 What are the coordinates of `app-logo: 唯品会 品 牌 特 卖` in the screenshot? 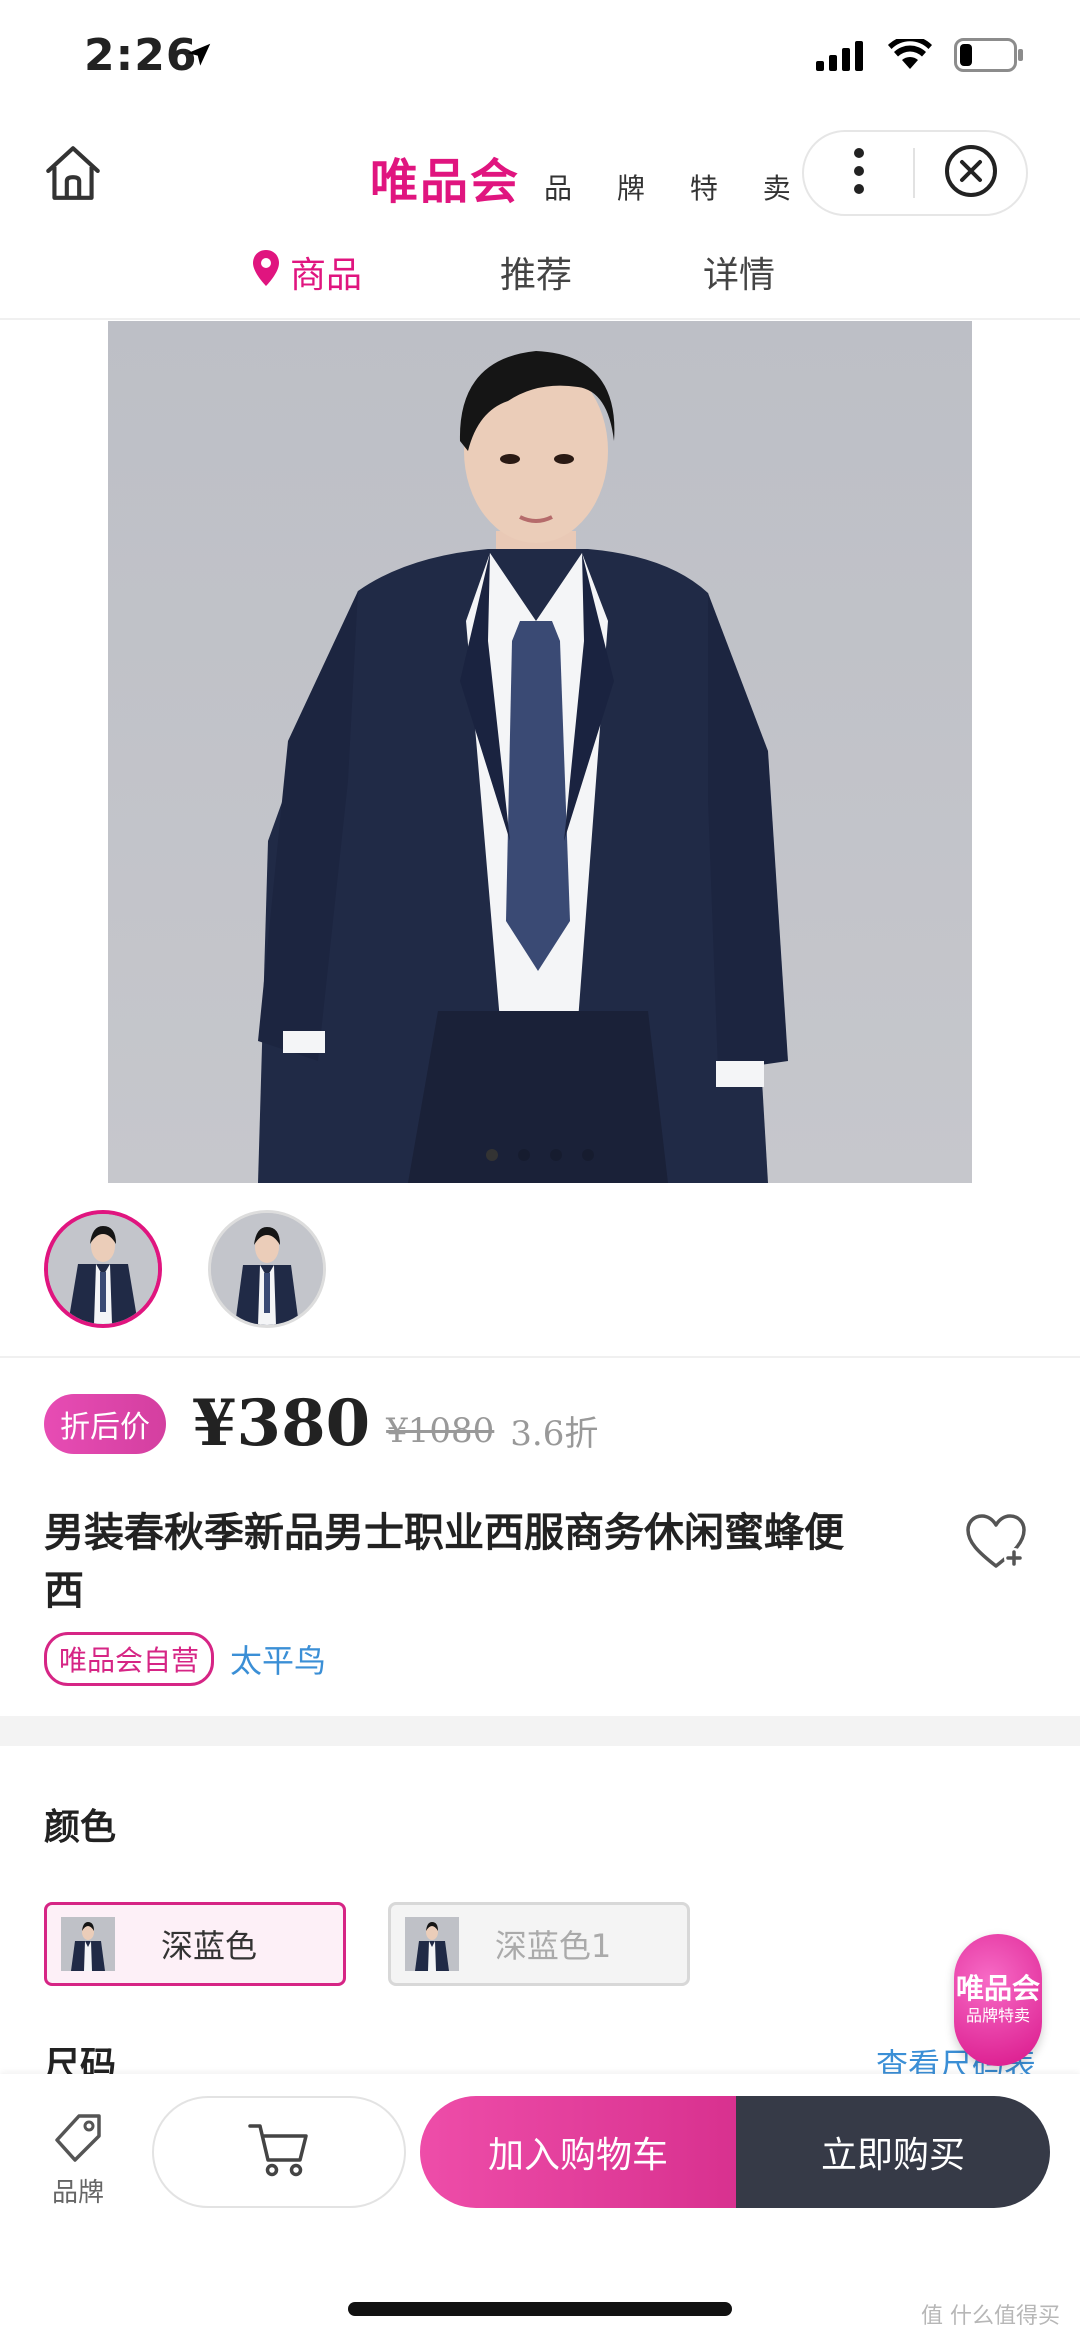 It's located at (589, 177).